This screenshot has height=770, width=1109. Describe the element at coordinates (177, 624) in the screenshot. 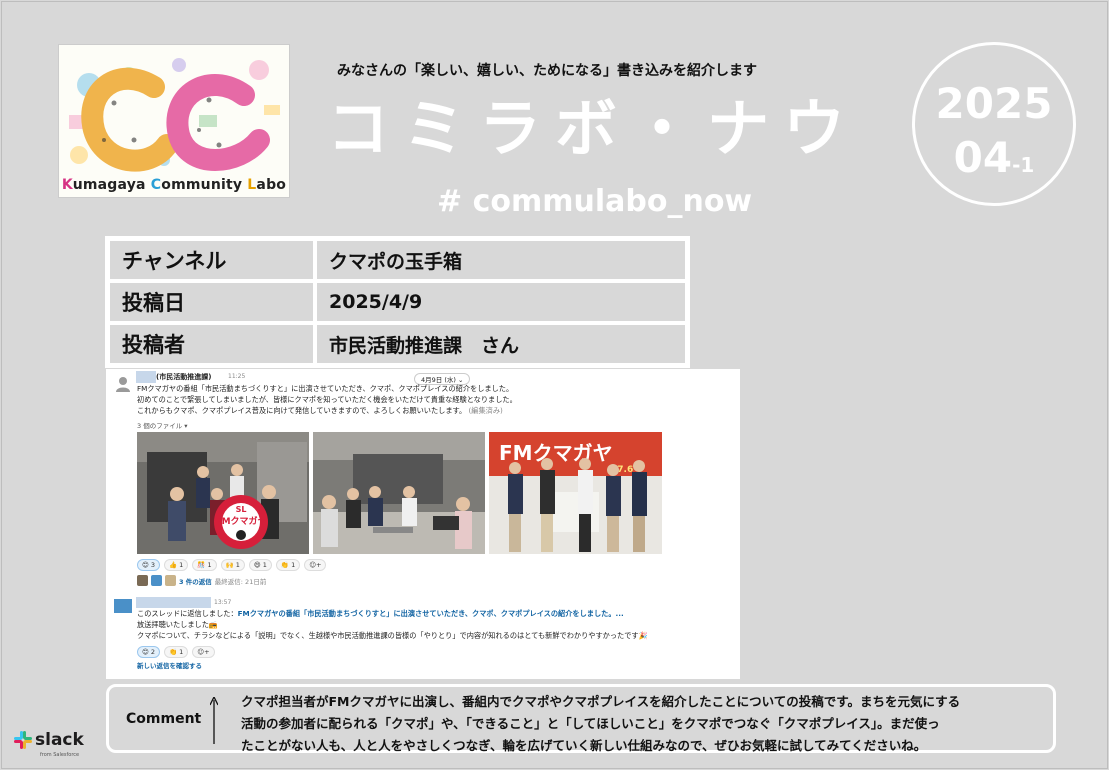

I see `message-line: 放送拝聴いたしました📻` at that location.